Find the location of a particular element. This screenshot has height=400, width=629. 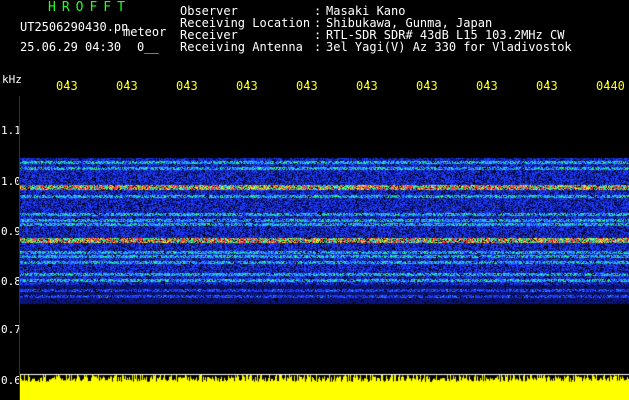

frequency-label: 1.1 is located at coordinates (11, 130).